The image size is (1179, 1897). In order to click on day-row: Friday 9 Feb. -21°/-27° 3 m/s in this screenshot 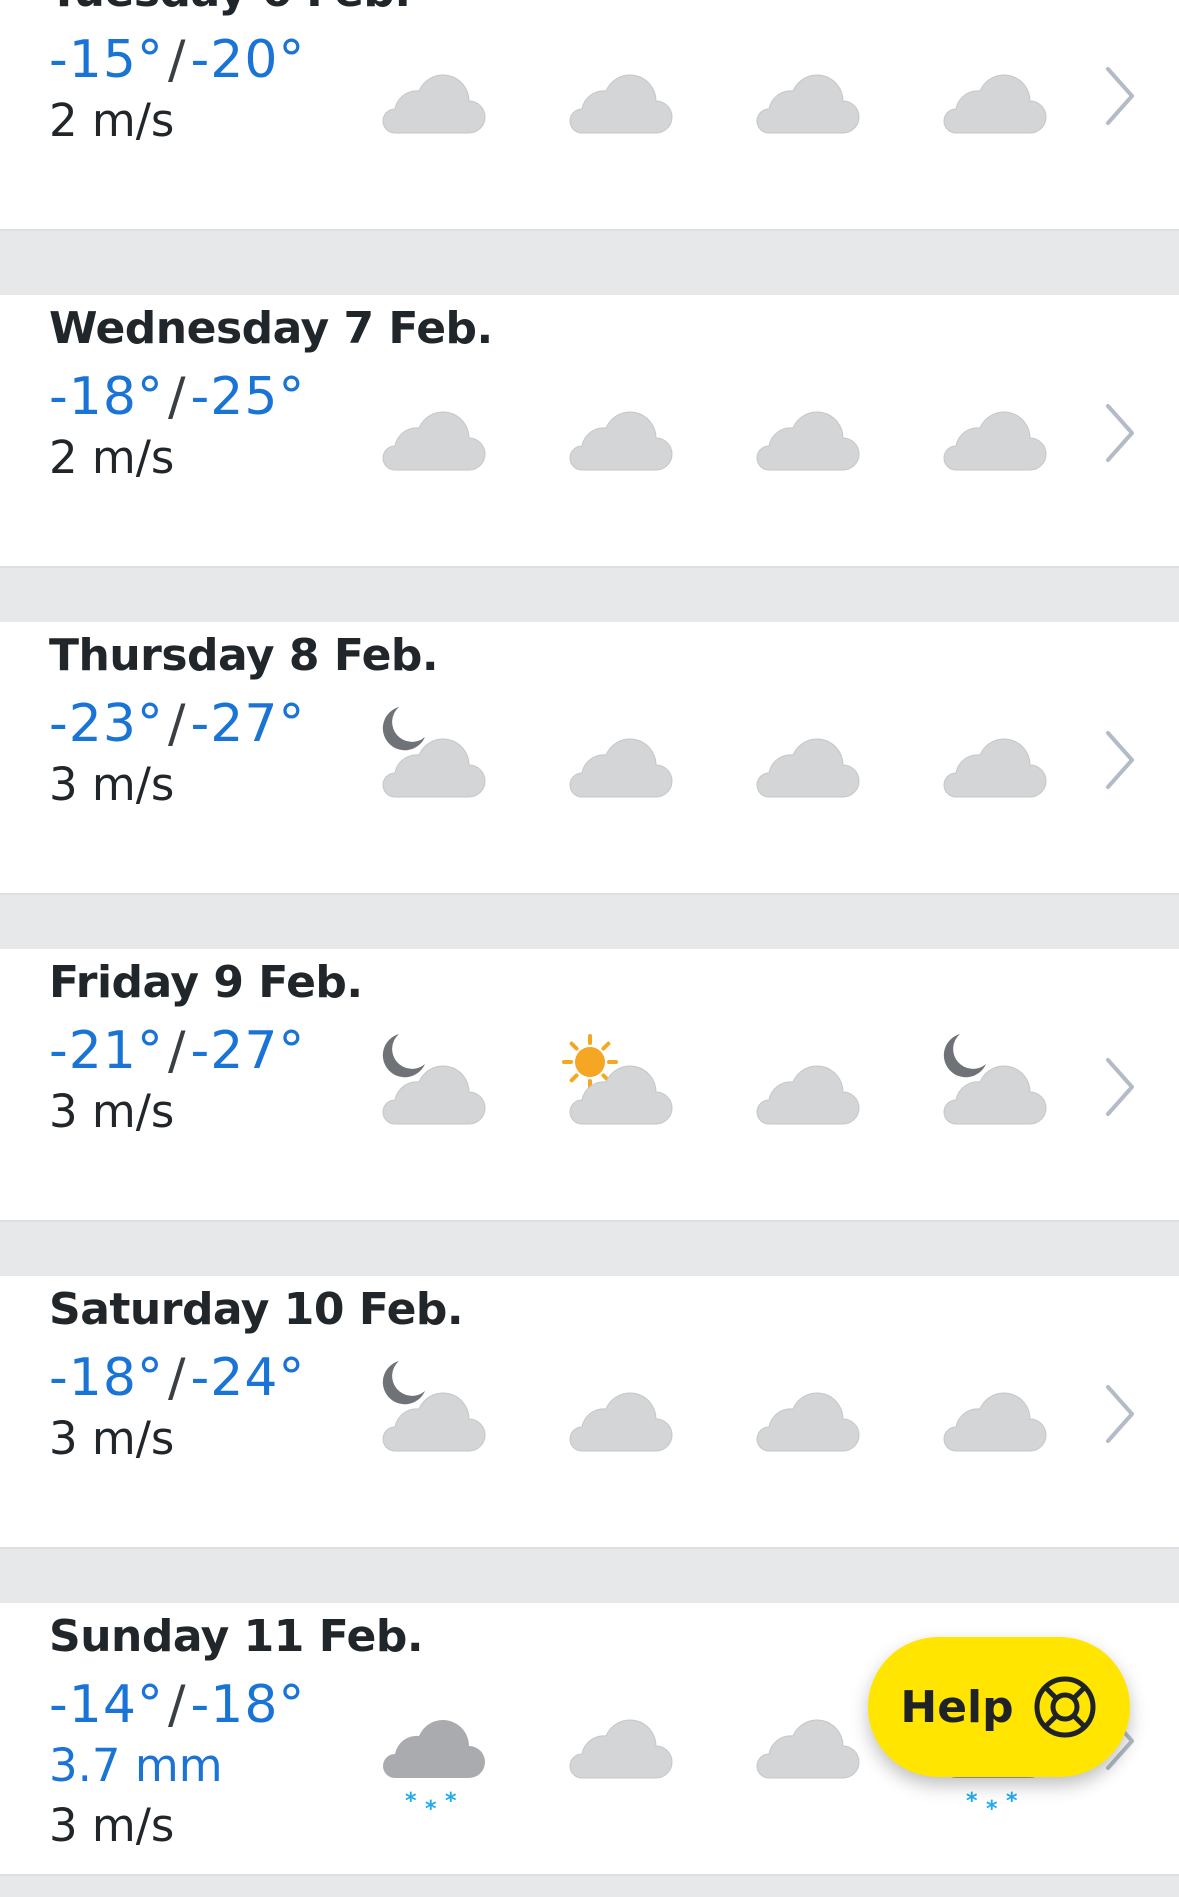, I will do `click(589, 1085)`.